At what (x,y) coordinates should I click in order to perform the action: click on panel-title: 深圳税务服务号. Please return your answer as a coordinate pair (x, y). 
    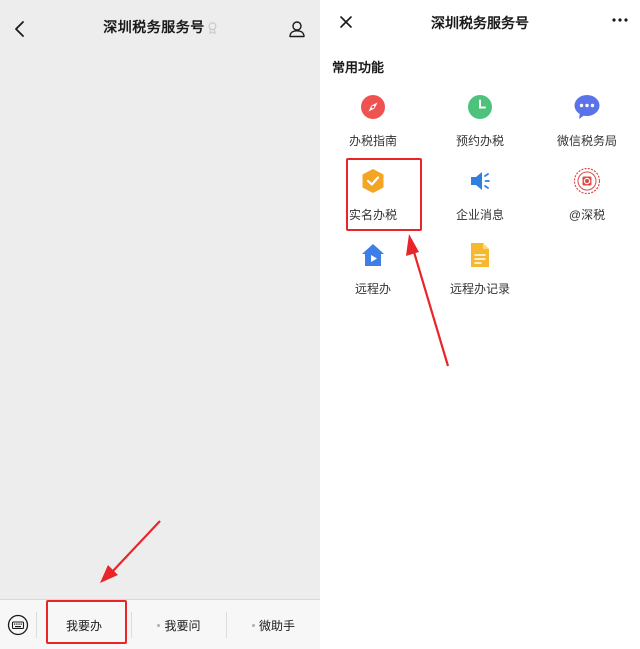
    Looking at the image, I should click on (480, 23).